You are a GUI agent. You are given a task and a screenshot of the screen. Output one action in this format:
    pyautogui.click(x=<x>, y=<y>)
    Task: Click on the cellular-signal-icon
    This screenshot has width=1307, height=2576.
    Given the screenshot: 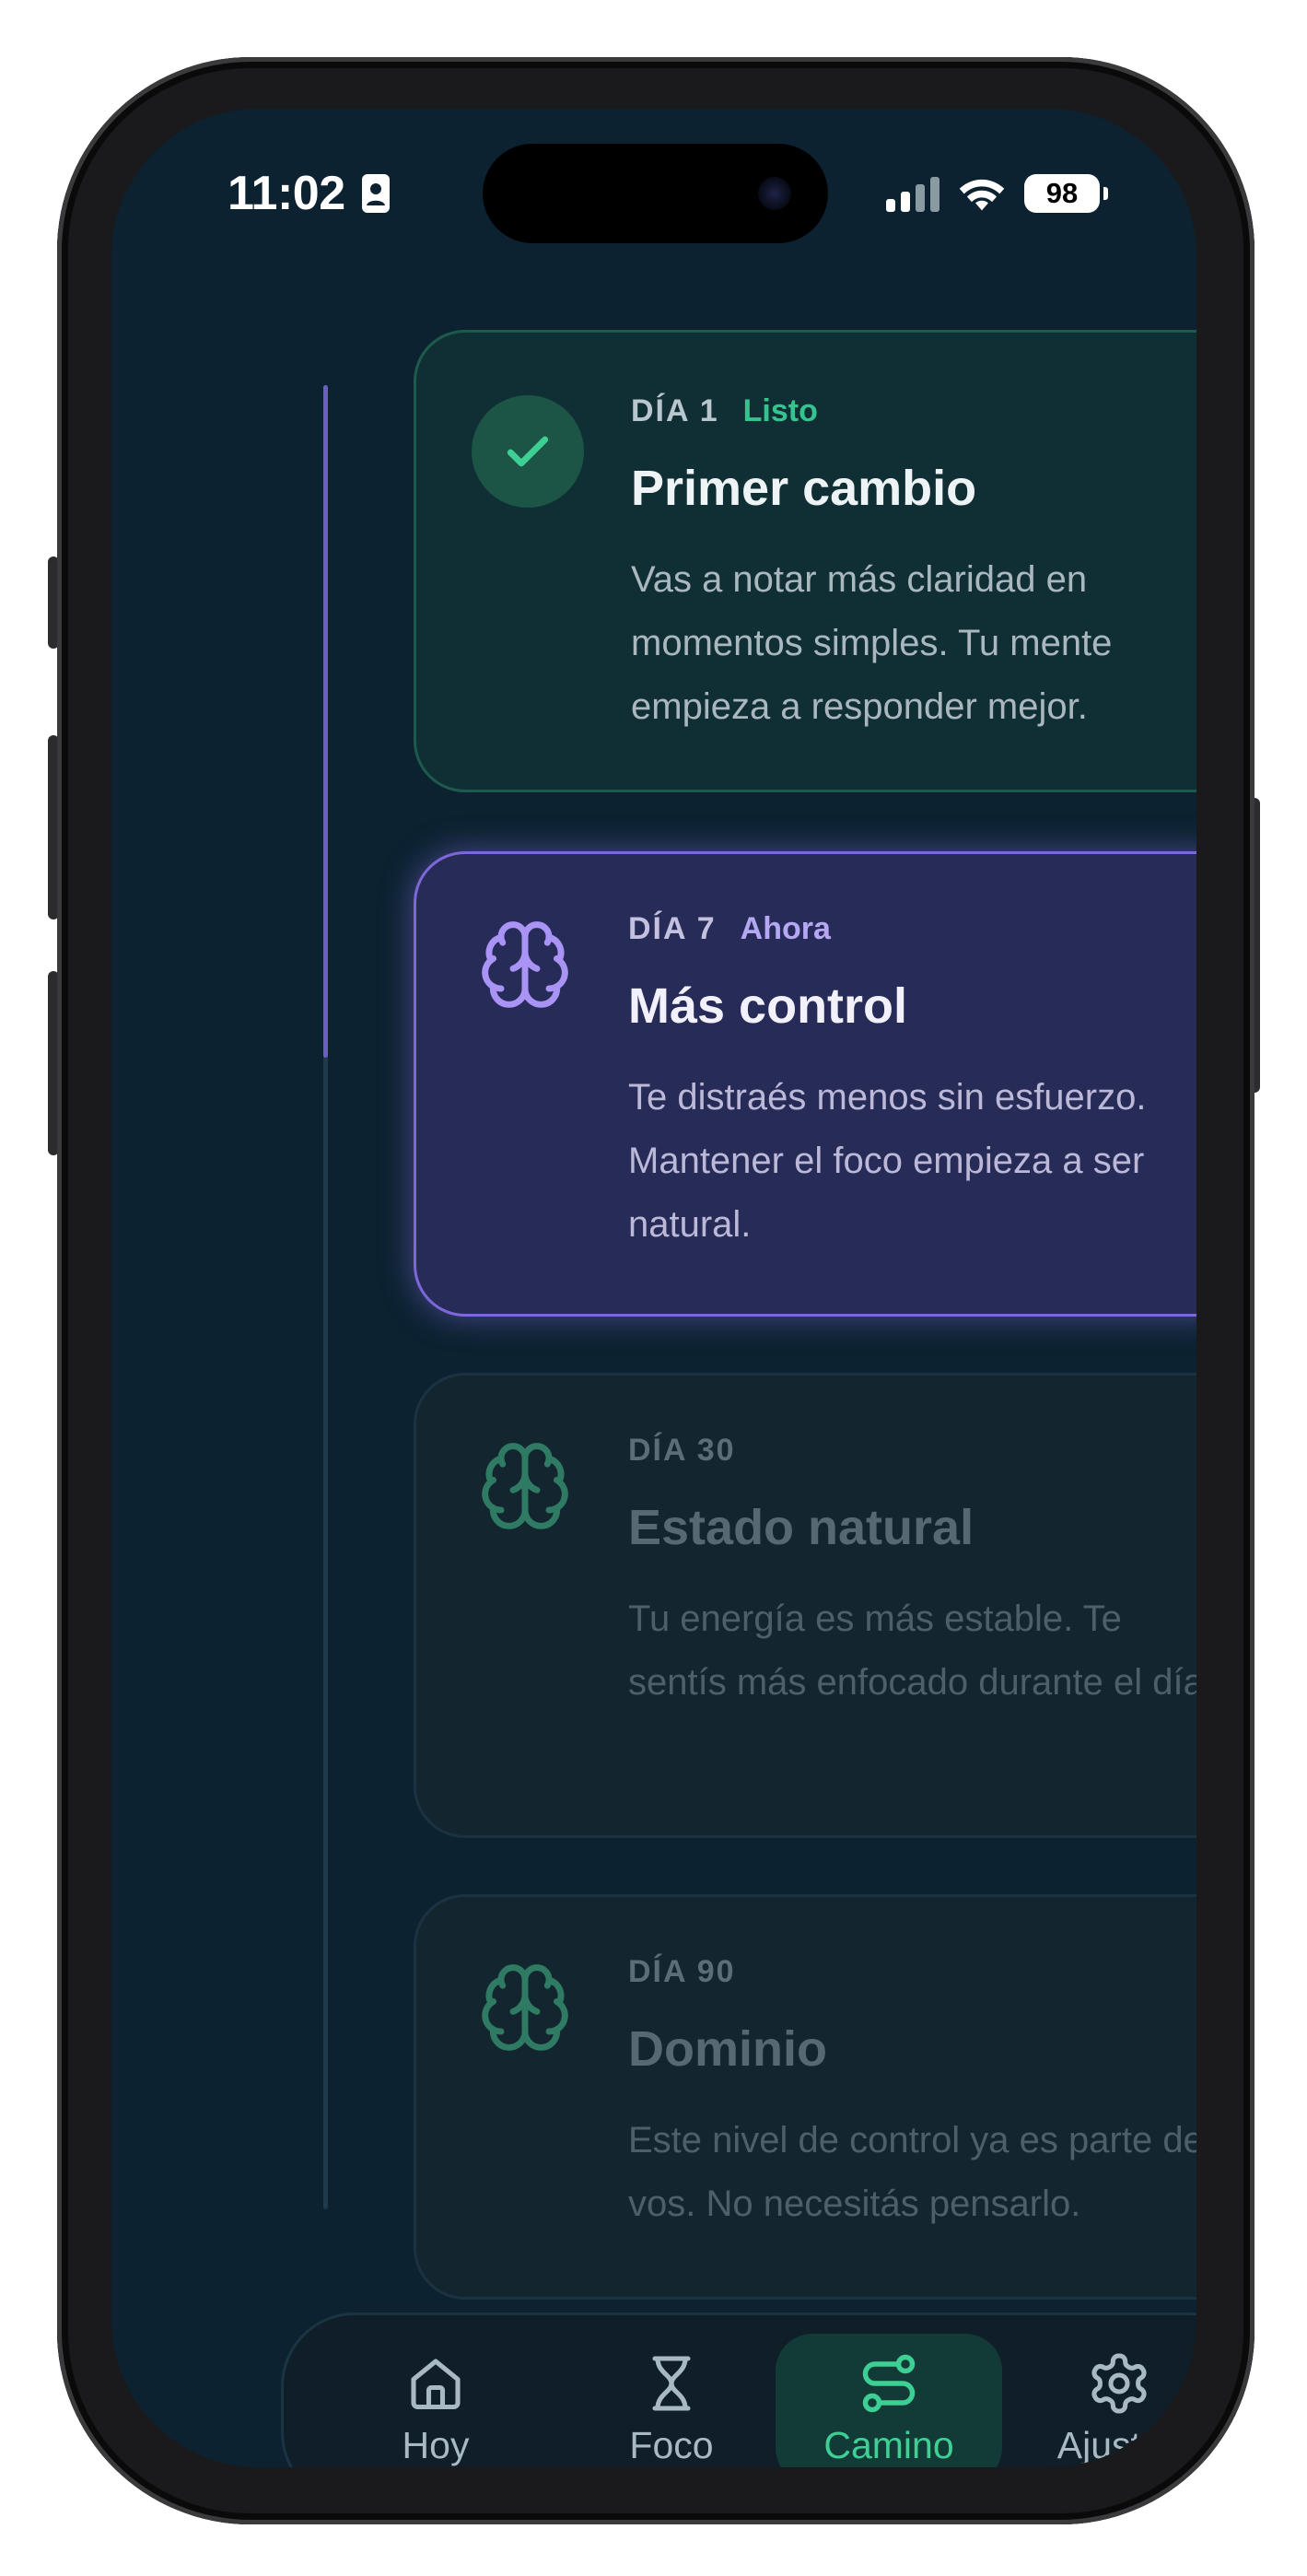 What is the action you would take?
    pyautogui.click(x=912, y=193)
    